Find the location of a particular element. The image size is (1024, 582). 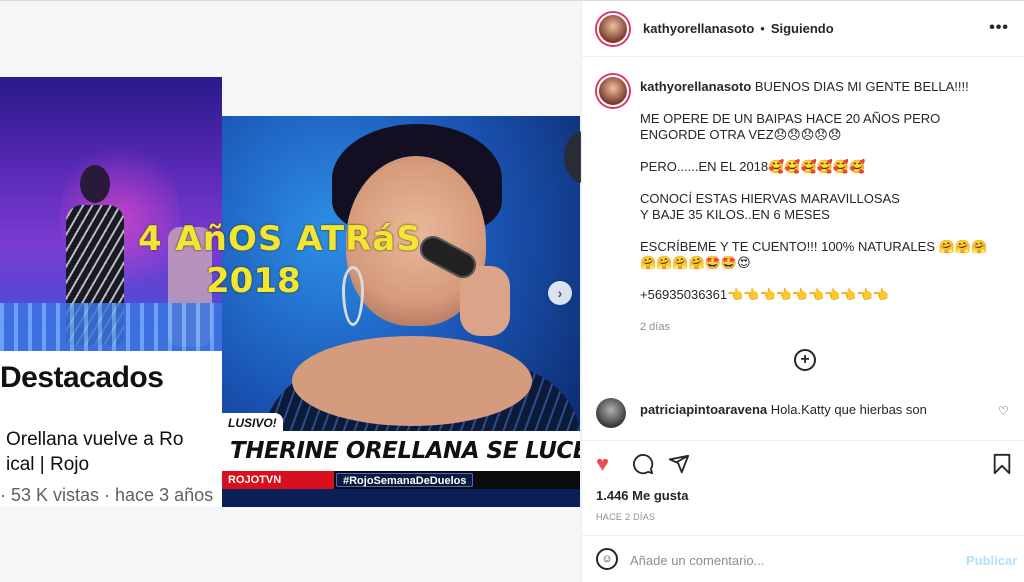

like-heart-icon: ♥ is located at coordinates (602, 464).